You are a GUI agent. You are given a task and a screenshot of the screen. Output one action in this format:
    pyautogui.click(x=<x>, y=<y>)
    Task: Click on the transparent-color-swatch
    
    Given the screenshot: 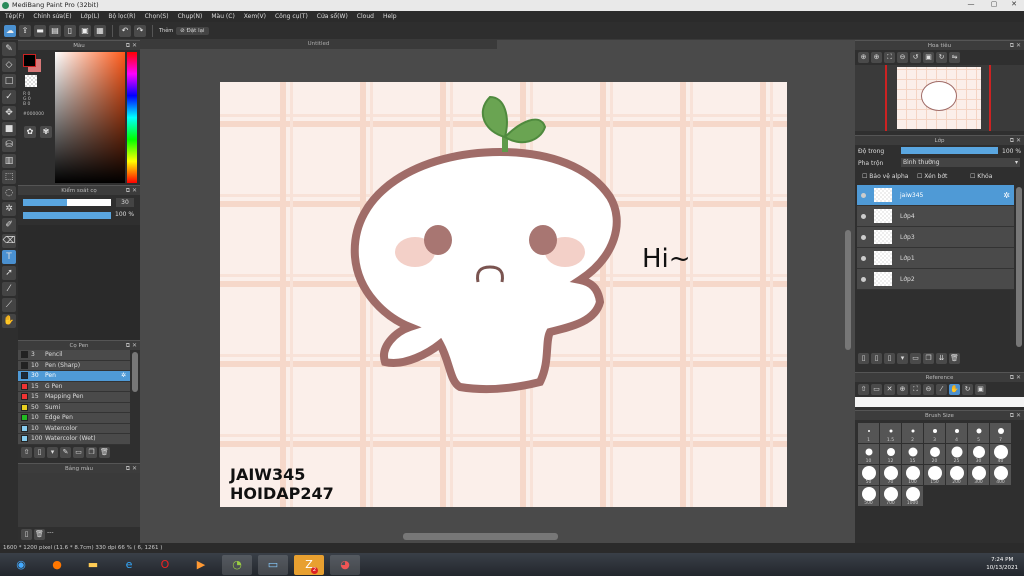 What is the action you would take?
    pyautogui.click(x=31, y=81)
    